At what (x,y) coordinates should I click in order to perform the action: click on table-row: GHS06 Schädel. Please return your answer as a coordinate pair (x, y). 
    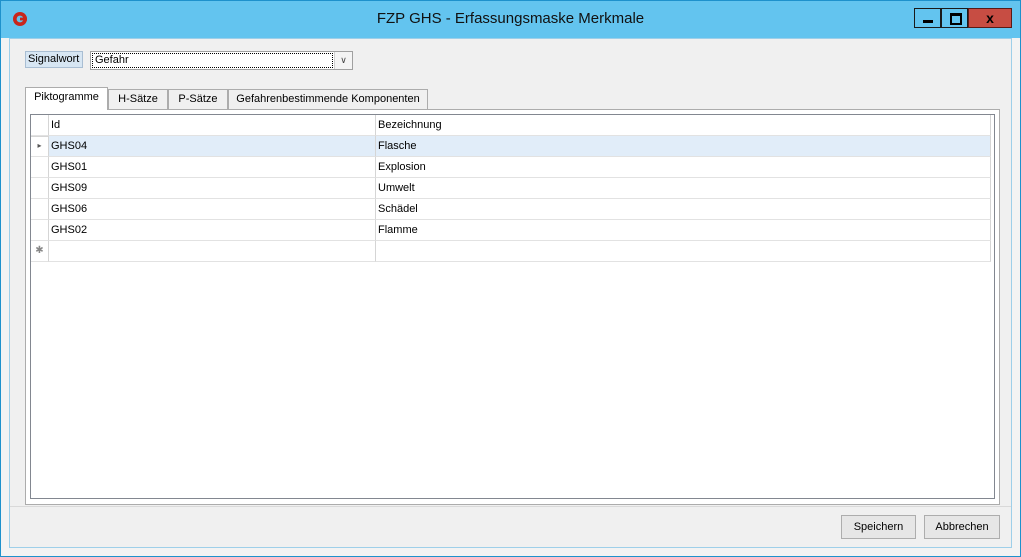
    Looking at the image, I should click on (511, 209).